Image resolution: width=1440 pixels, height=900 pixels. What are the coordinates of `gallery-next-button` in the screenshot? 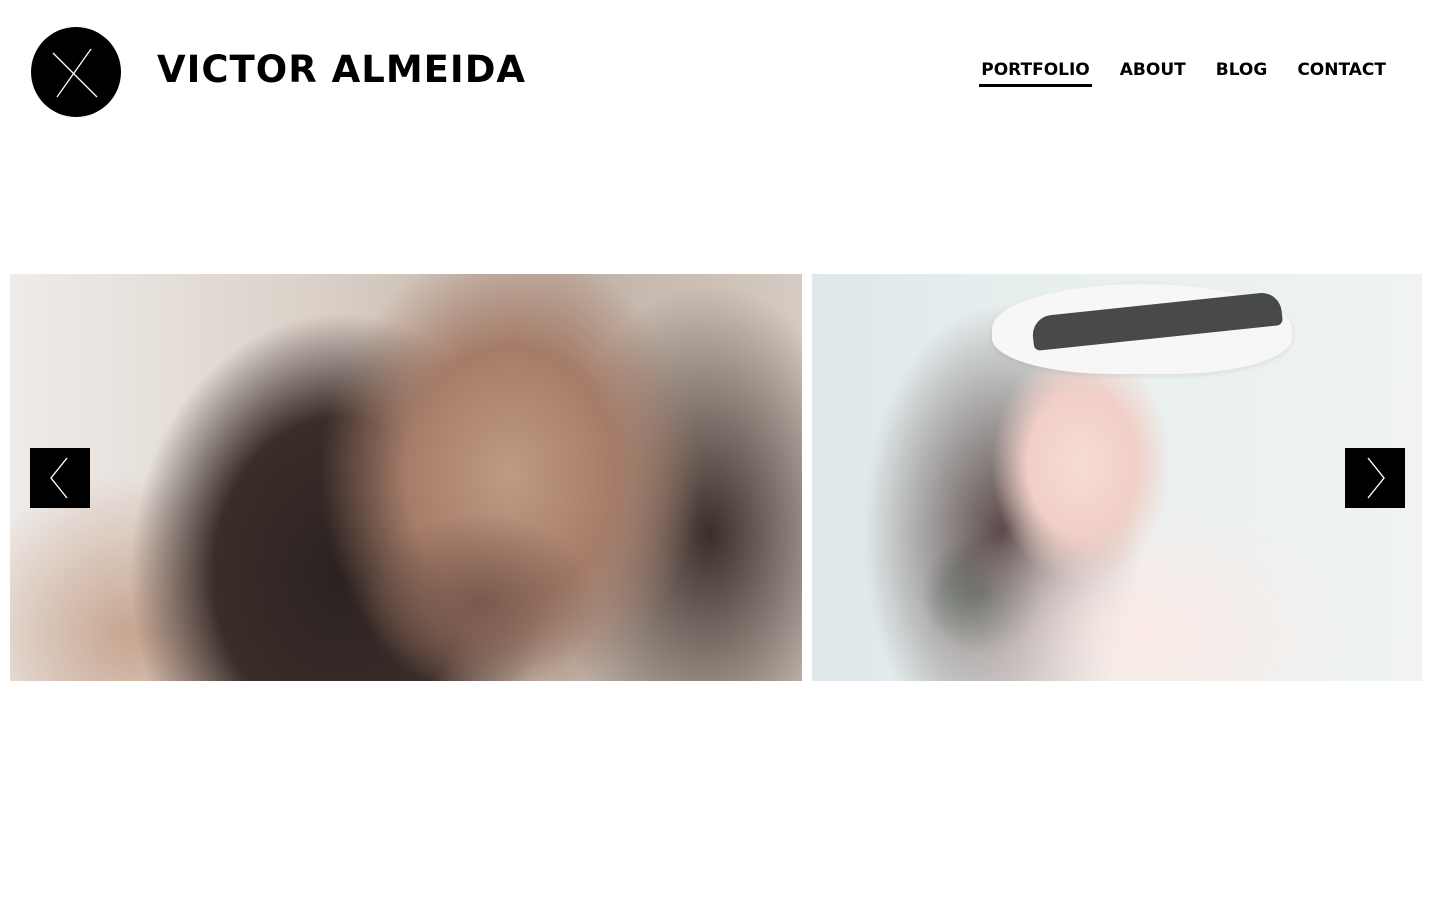 It's located at (1375, 478).